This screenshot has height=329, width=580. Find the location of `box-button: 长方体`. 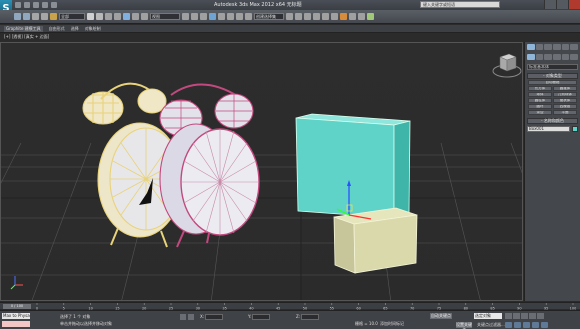

box-button: 长方体 is located at coordinates (540, 88).